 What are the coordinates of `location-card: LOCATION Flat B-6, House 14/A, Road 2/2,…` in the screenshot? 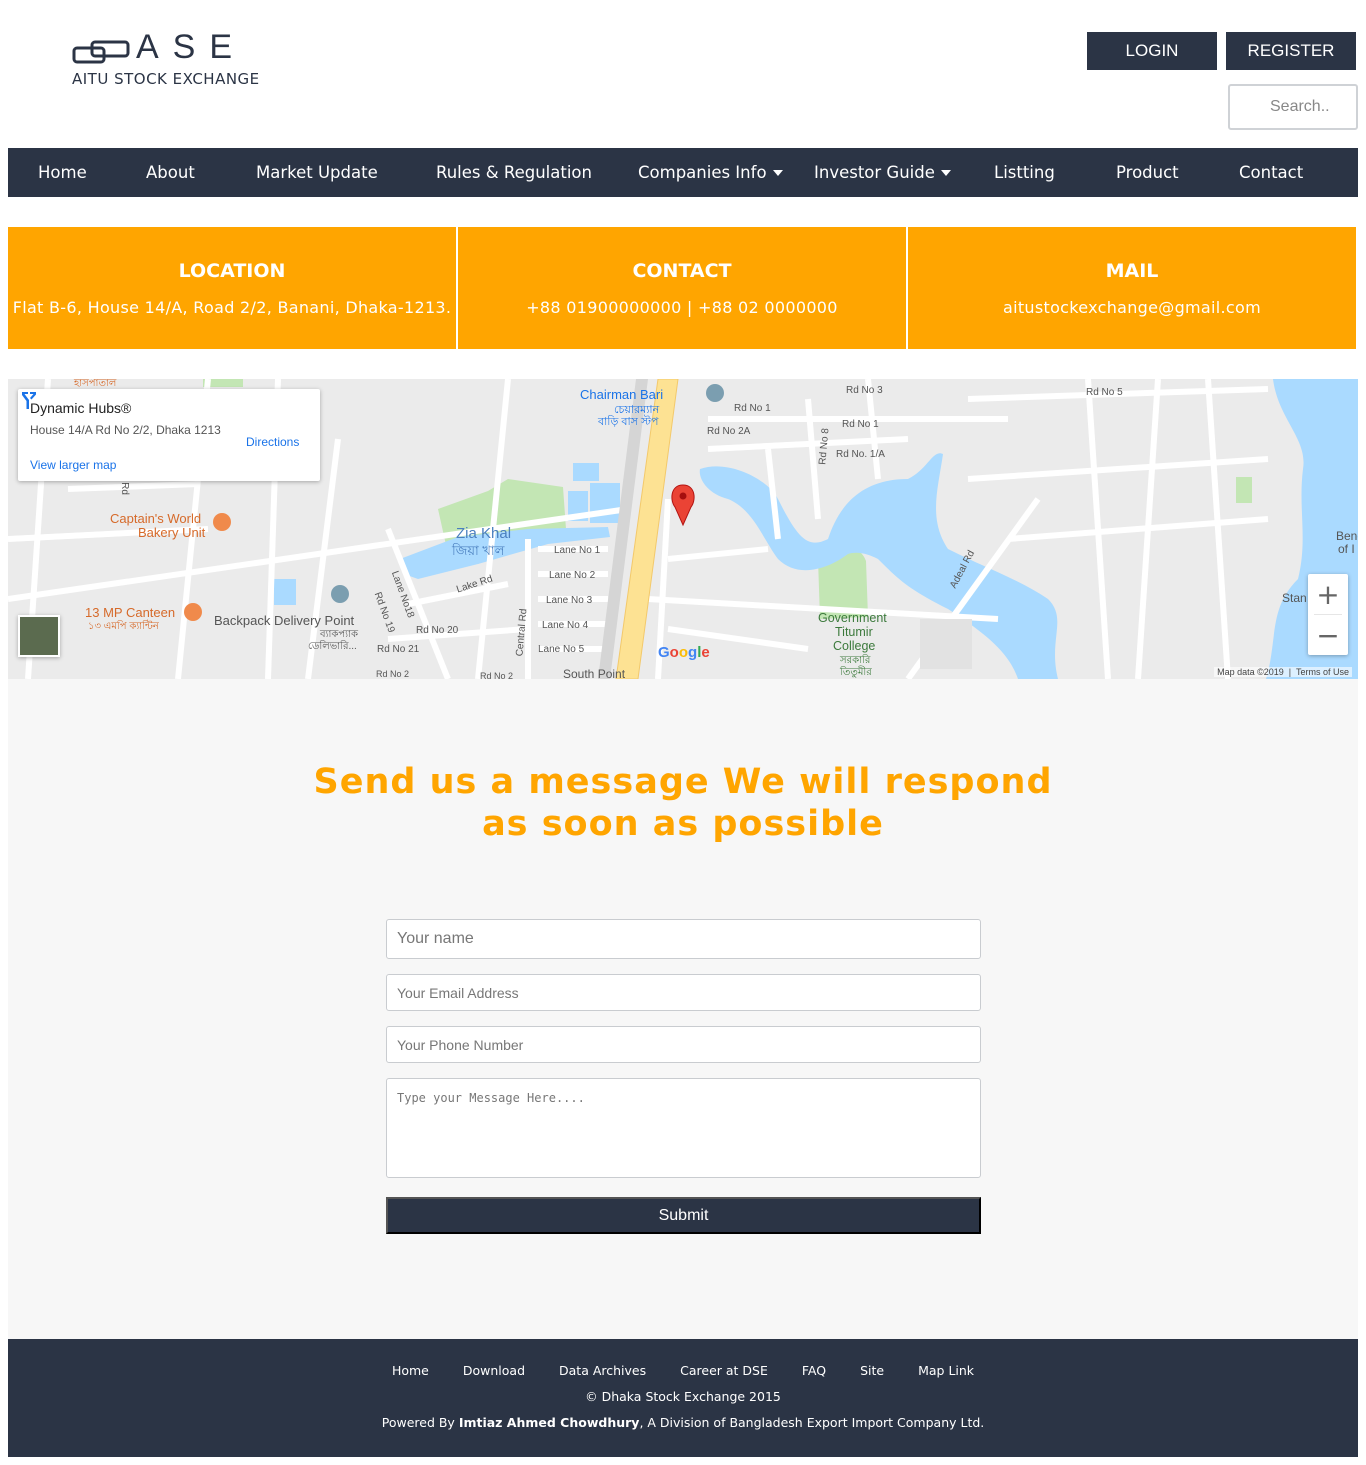 It's located at (232, 288).